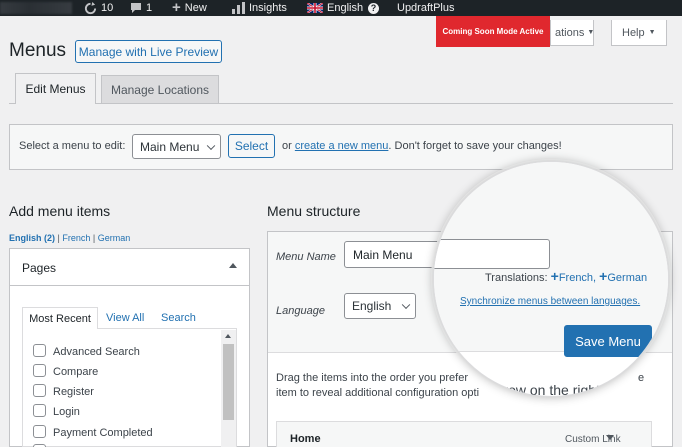 This screenshot has width=682, height=447. Describe the element at coordinates (125, 318) in the screenshot. I see `tab-view-all: View All` at that location.